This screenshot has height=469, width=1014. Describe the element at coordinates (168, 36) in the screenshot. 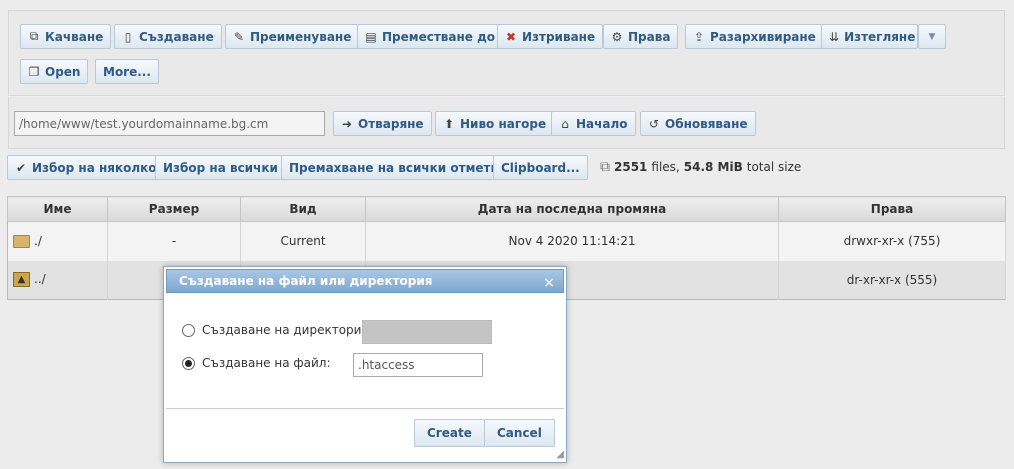

I see `create-button: ▯ Създаване` at that location.